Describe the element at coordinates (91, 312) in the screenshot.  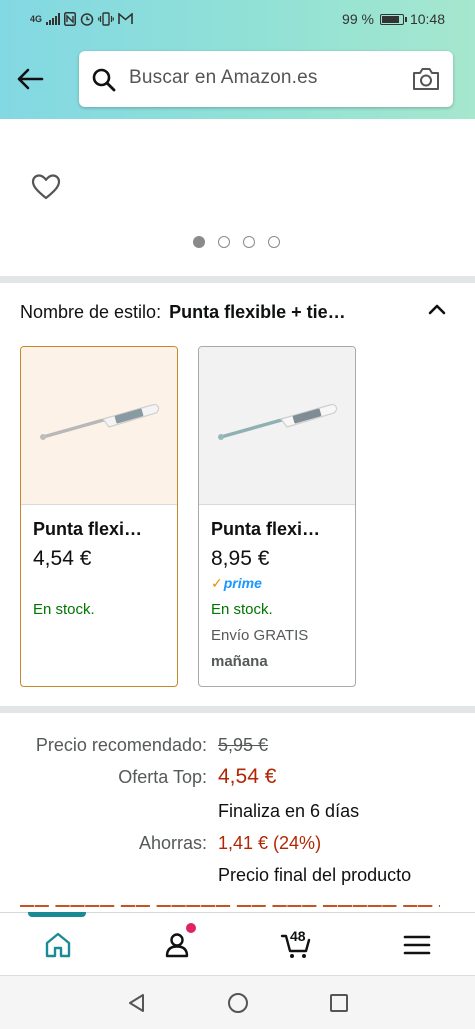
I see `style-label: Nombre de estilo:` at that location.